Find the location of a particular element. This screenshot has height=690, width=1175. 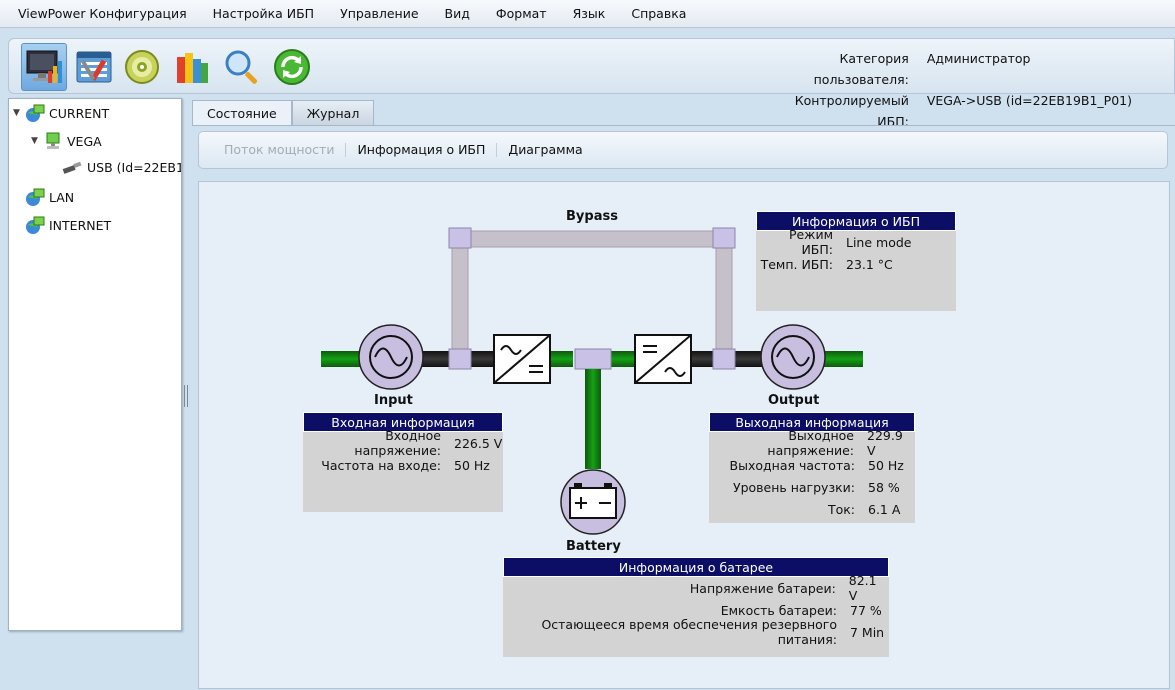

monitor-chart-icon is located at coordinates (44, 66).